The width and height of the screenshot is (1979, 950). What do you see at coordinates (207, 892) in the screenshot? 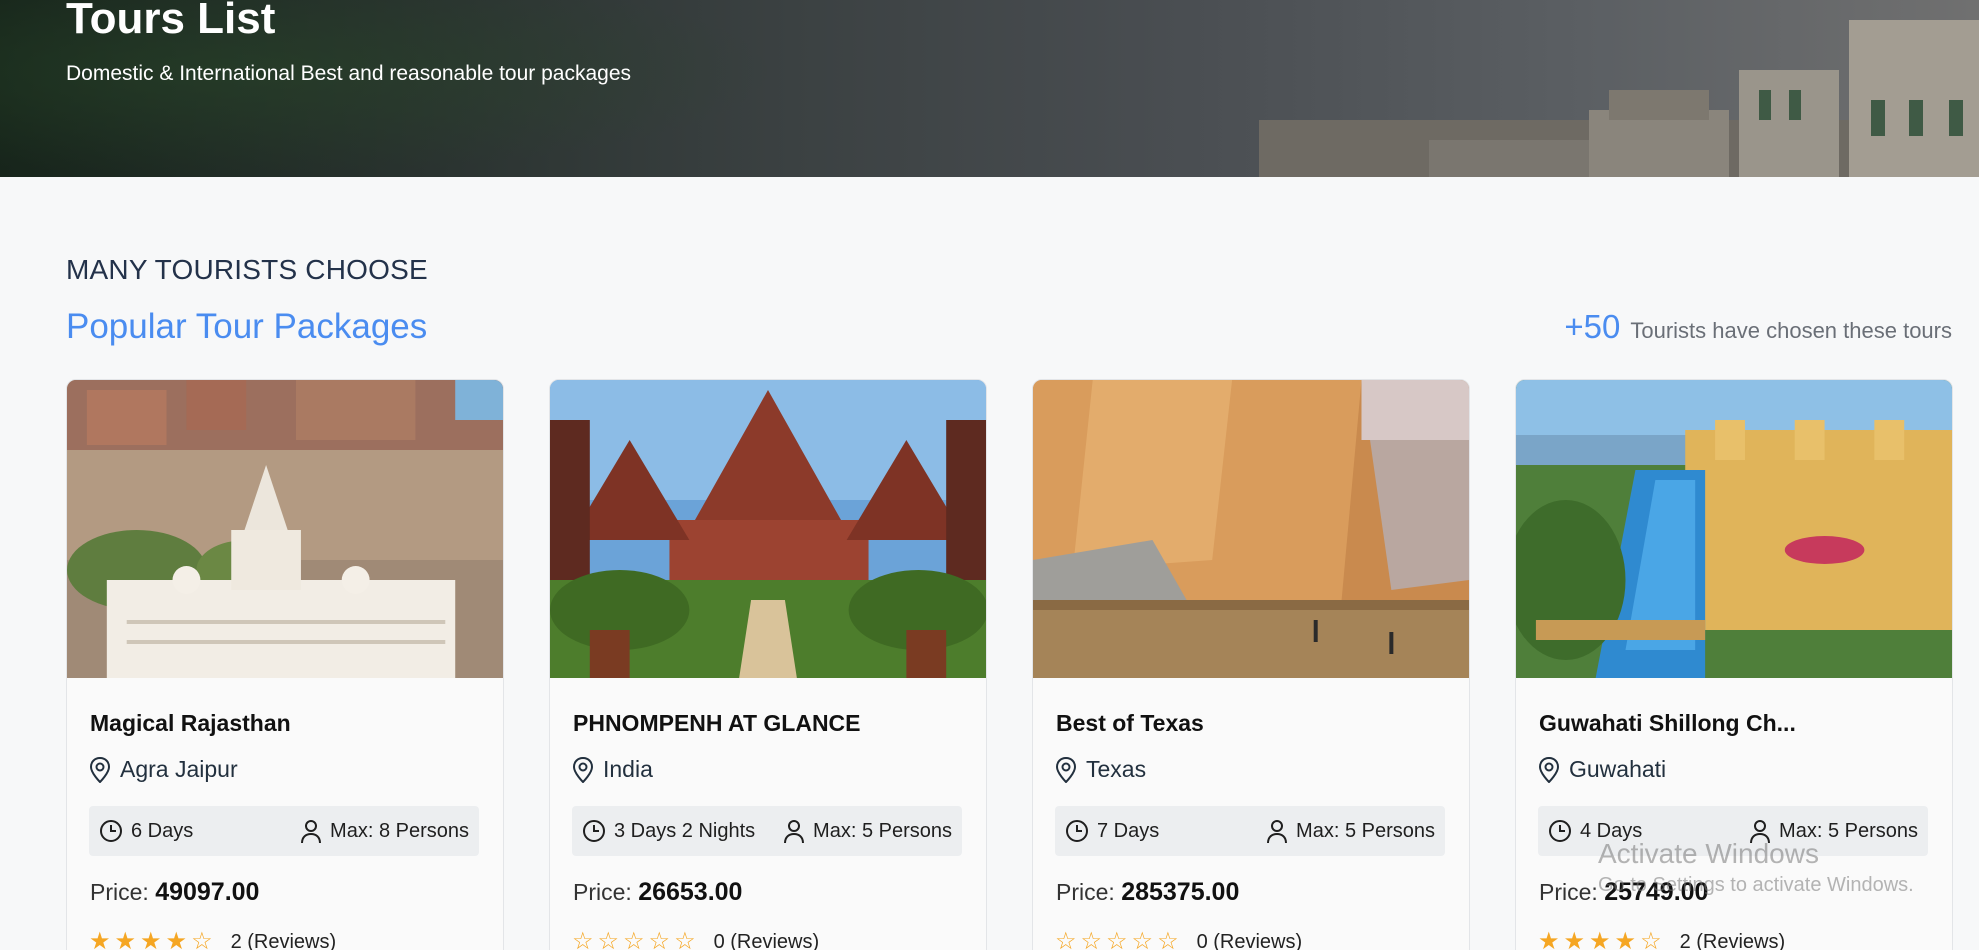
I see `price-value: 49097.00` at bounding box center [207, 892].